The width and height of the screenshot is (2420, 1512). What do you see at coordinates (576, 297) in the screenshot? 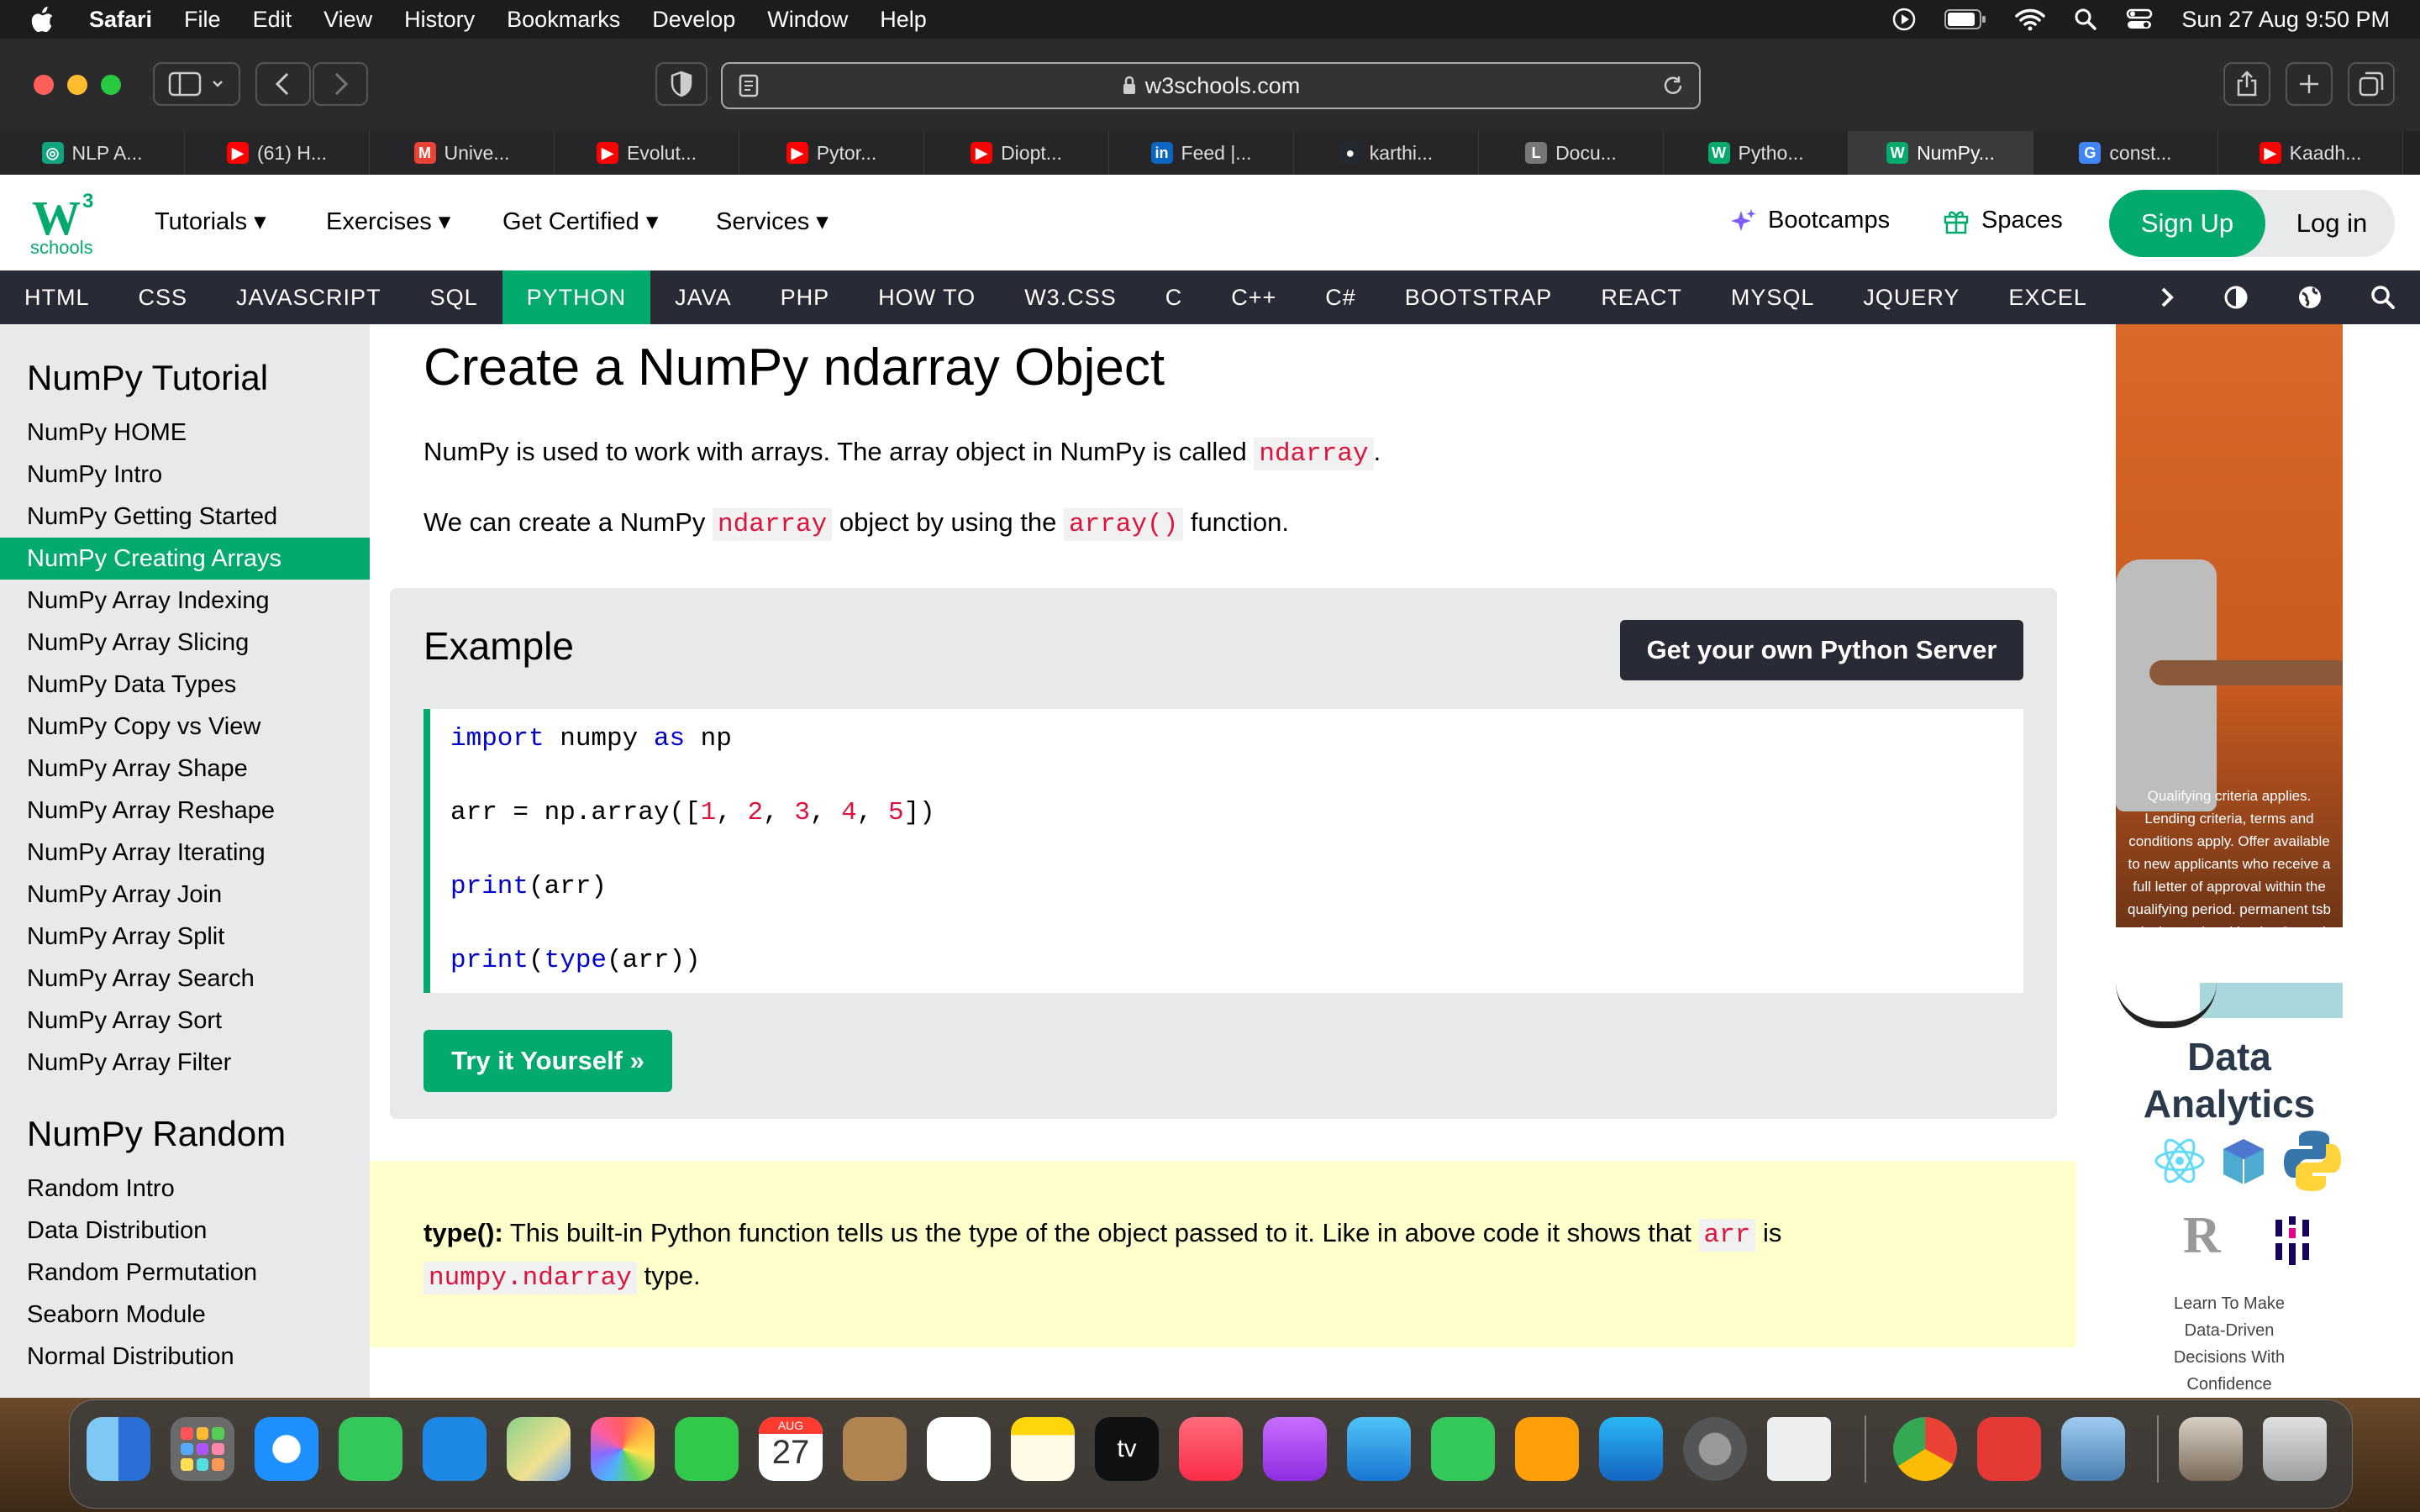
I see `topnav-python: PYTHON` at bounding box center [576, 297].